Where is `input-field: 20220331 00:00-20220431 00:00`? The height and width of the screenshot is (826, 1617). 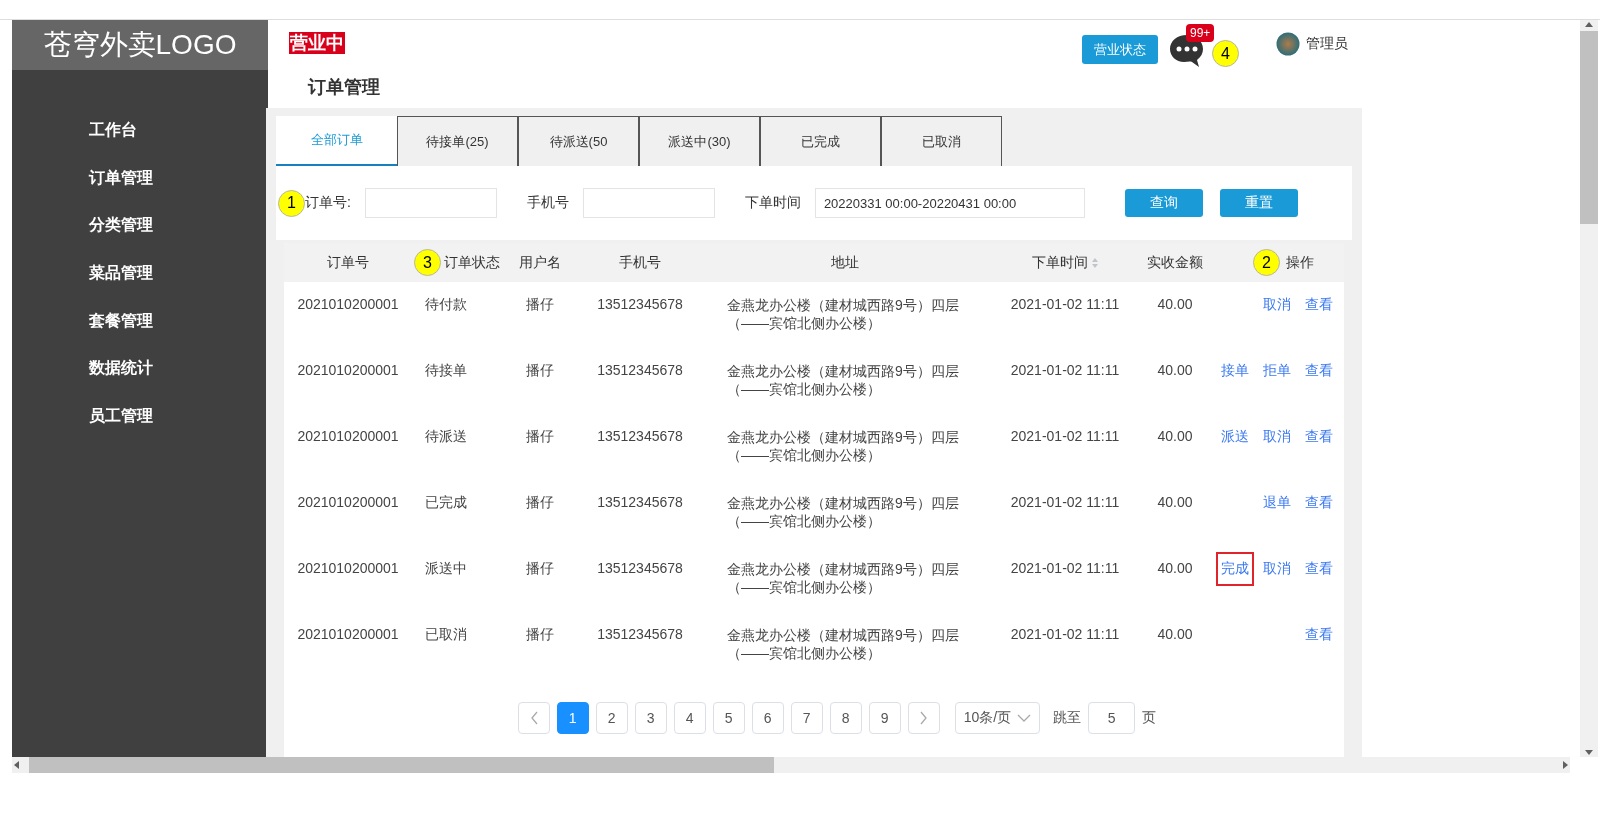 input-field: 20220331 00:00-20220431 00:00 is located at coordinates (949, 203).